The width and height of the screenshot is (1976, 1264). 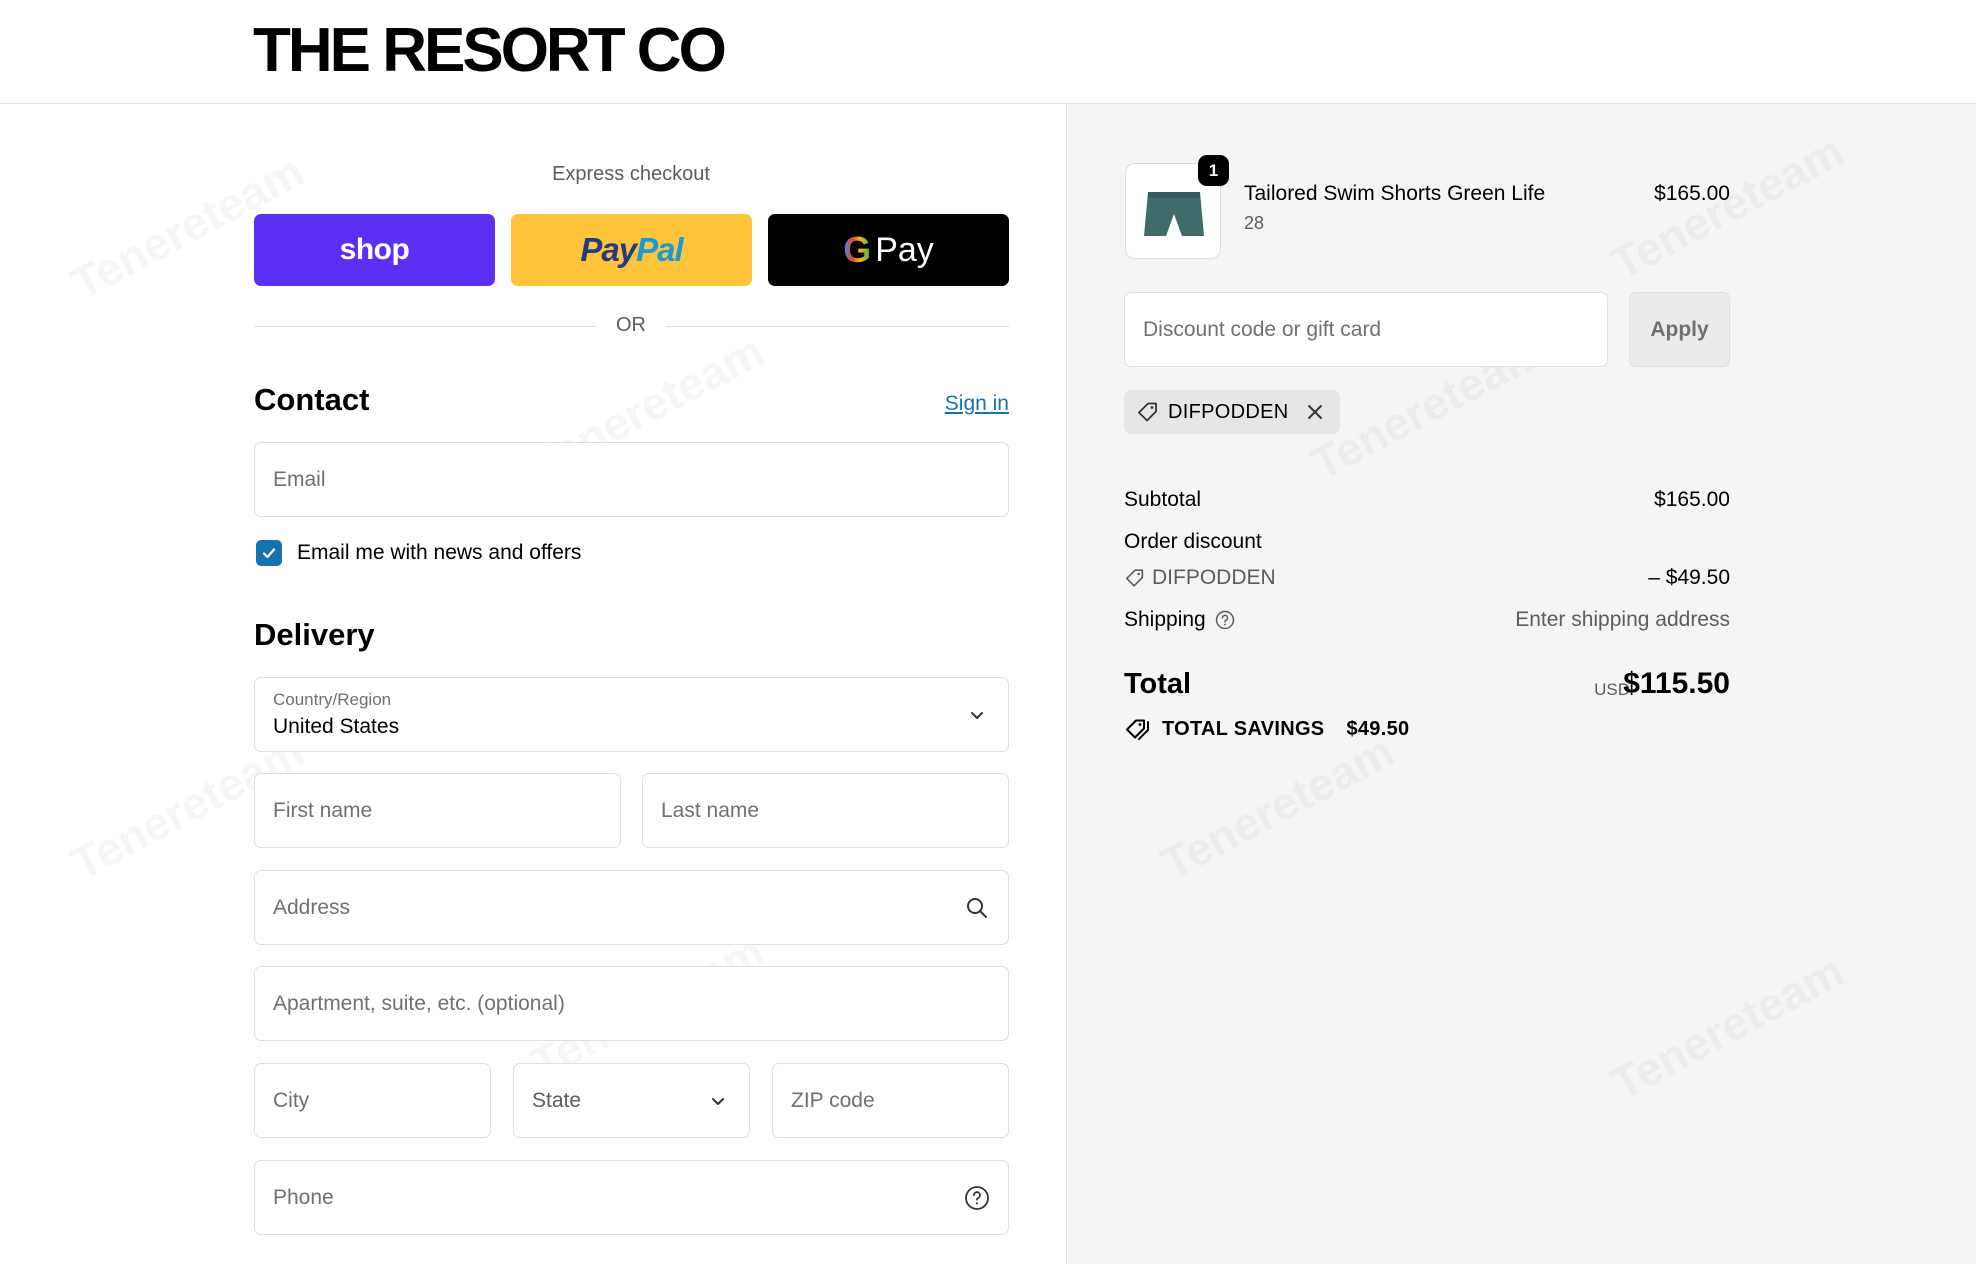 I want to click on phone-field: Phone, so click(x=631, y=1197).